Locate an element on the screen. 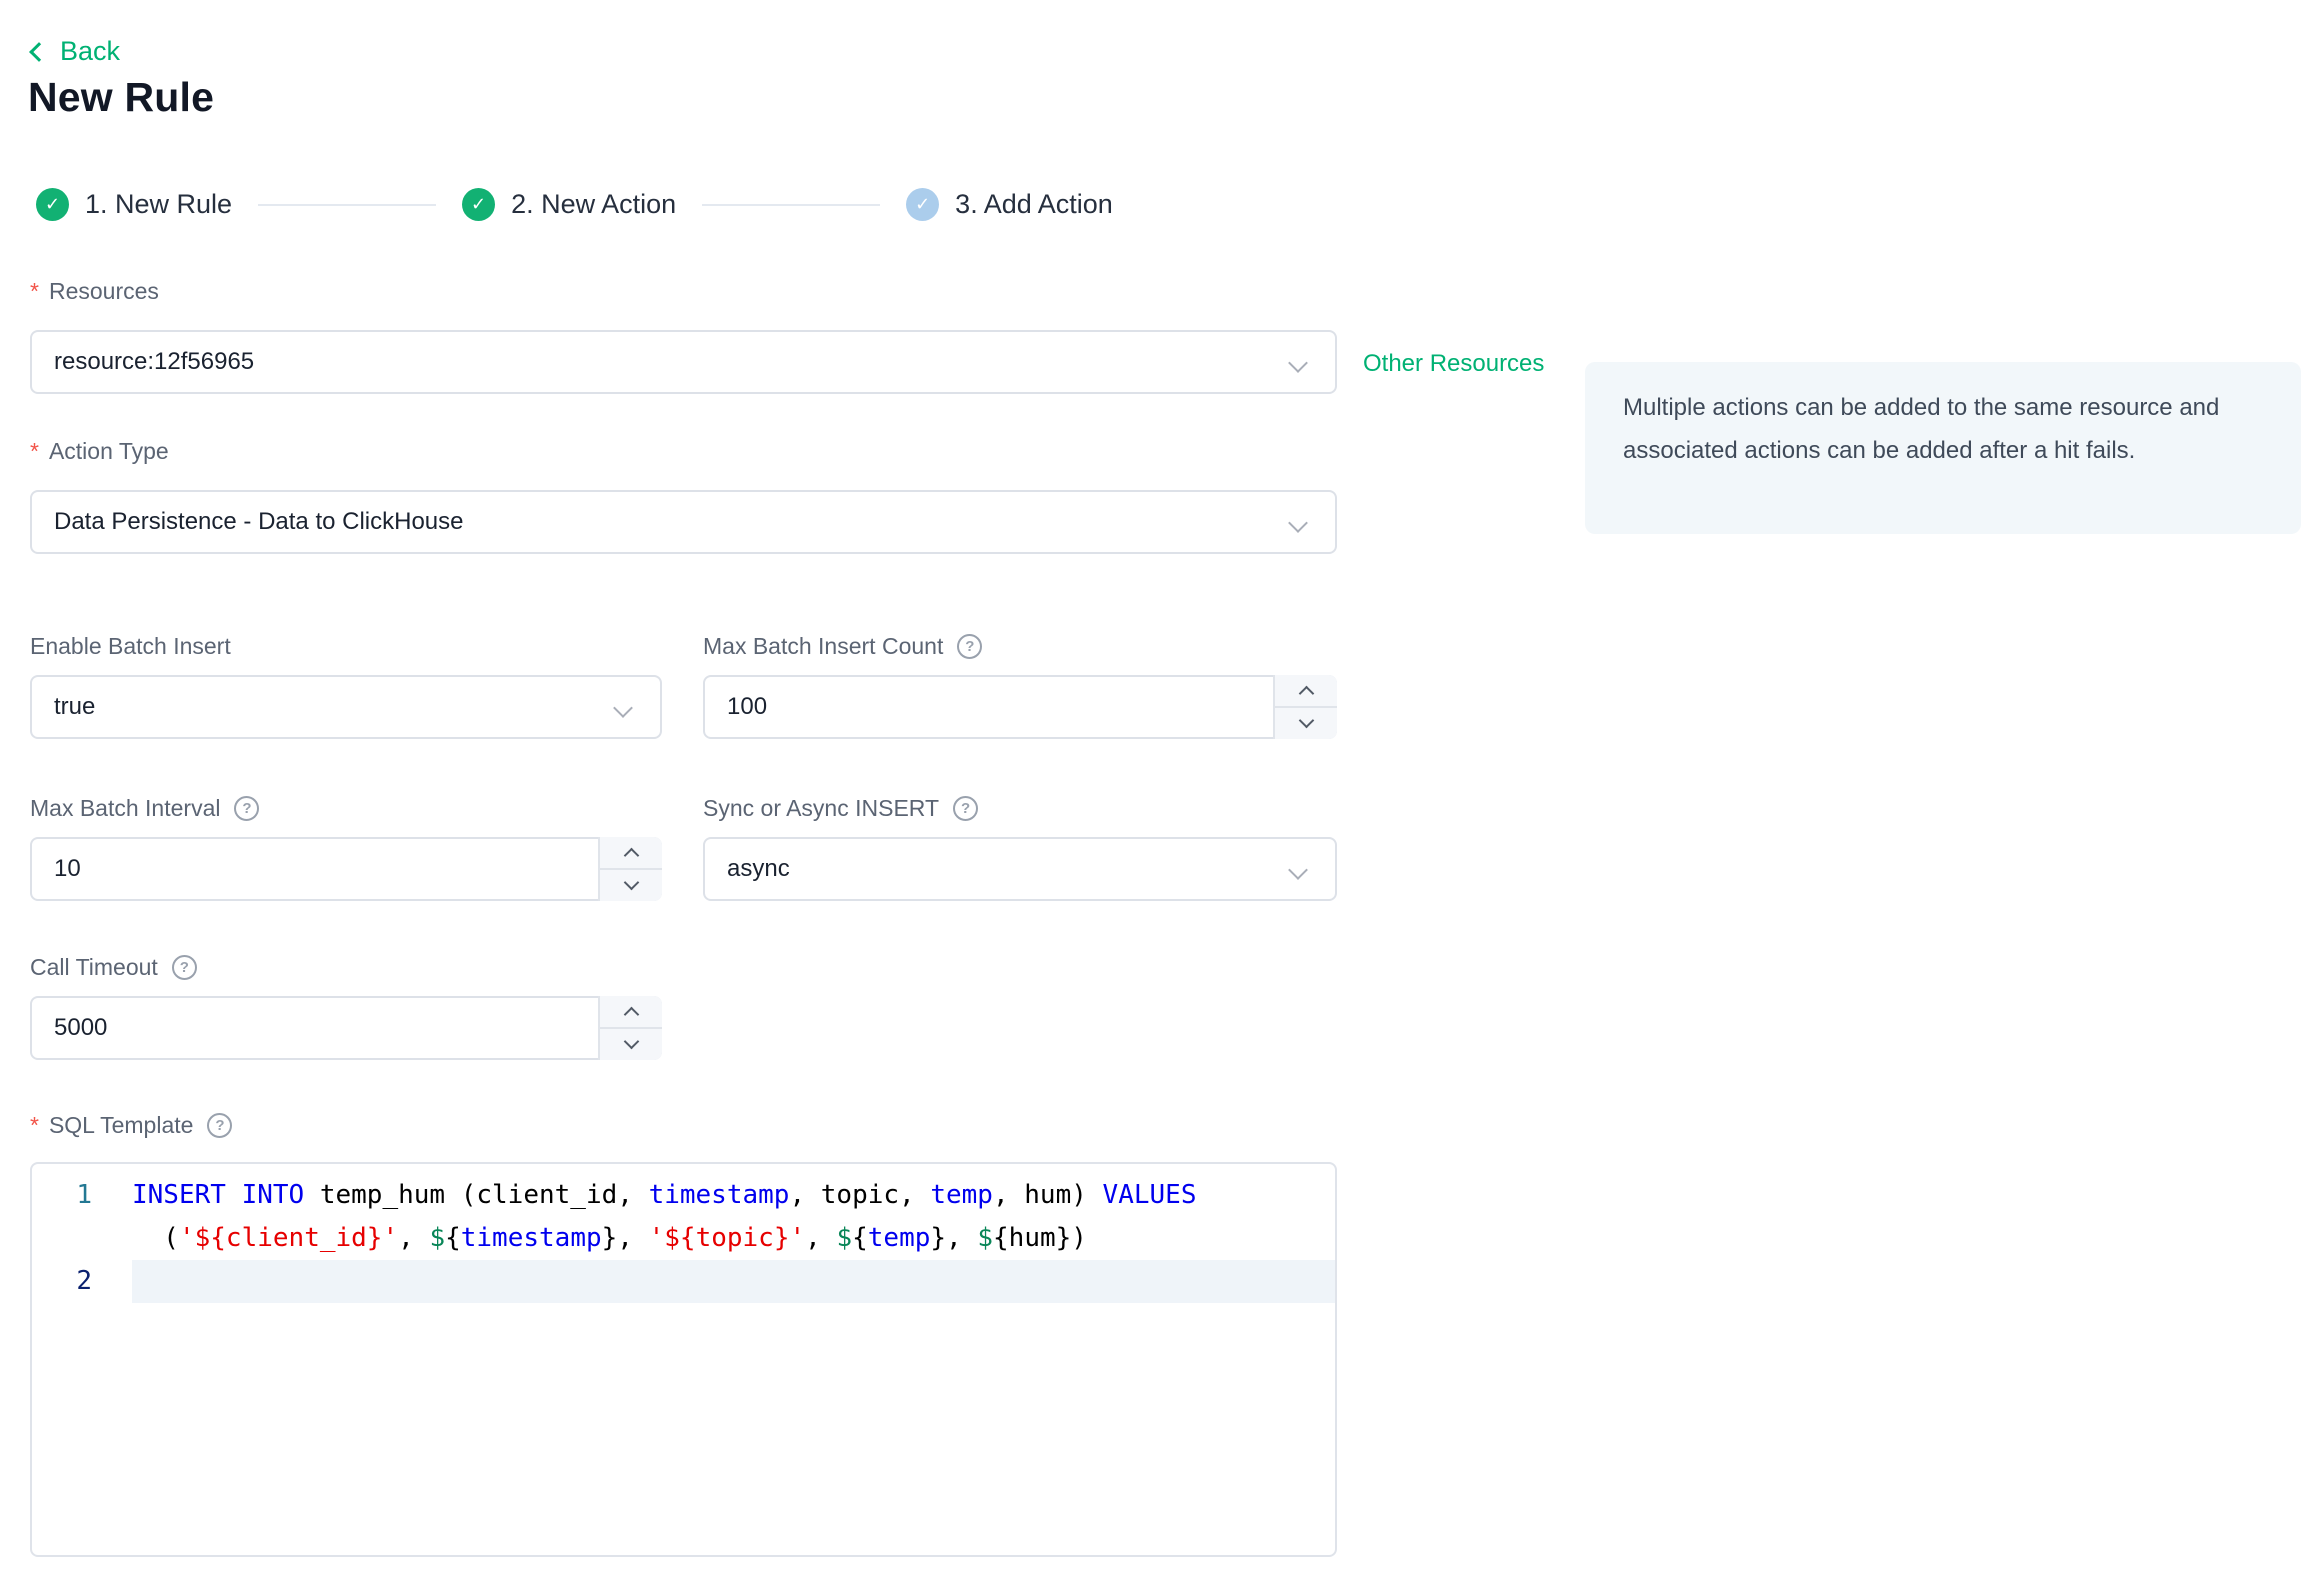  line-number is located at coordinates (82, 1238).